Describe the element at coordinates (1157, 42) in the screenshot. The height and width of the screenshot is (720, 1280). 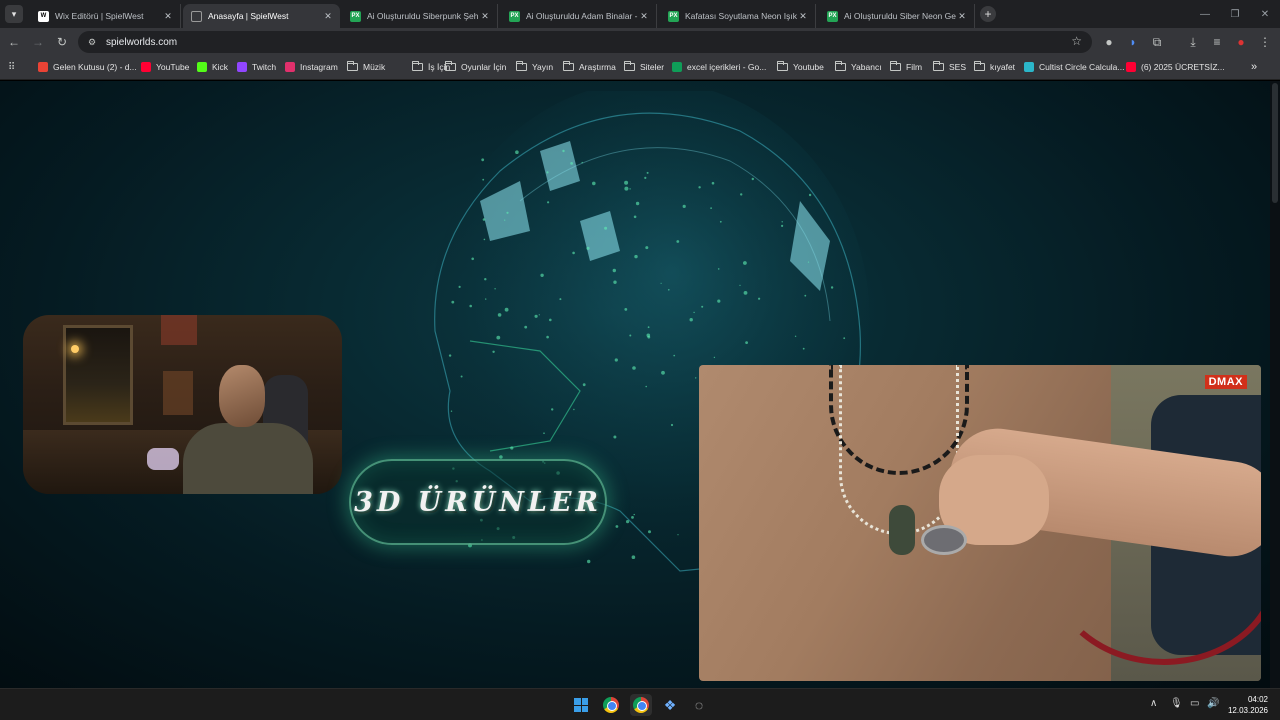
I see `extensions-puzzle-icon: ⧉` at that location.